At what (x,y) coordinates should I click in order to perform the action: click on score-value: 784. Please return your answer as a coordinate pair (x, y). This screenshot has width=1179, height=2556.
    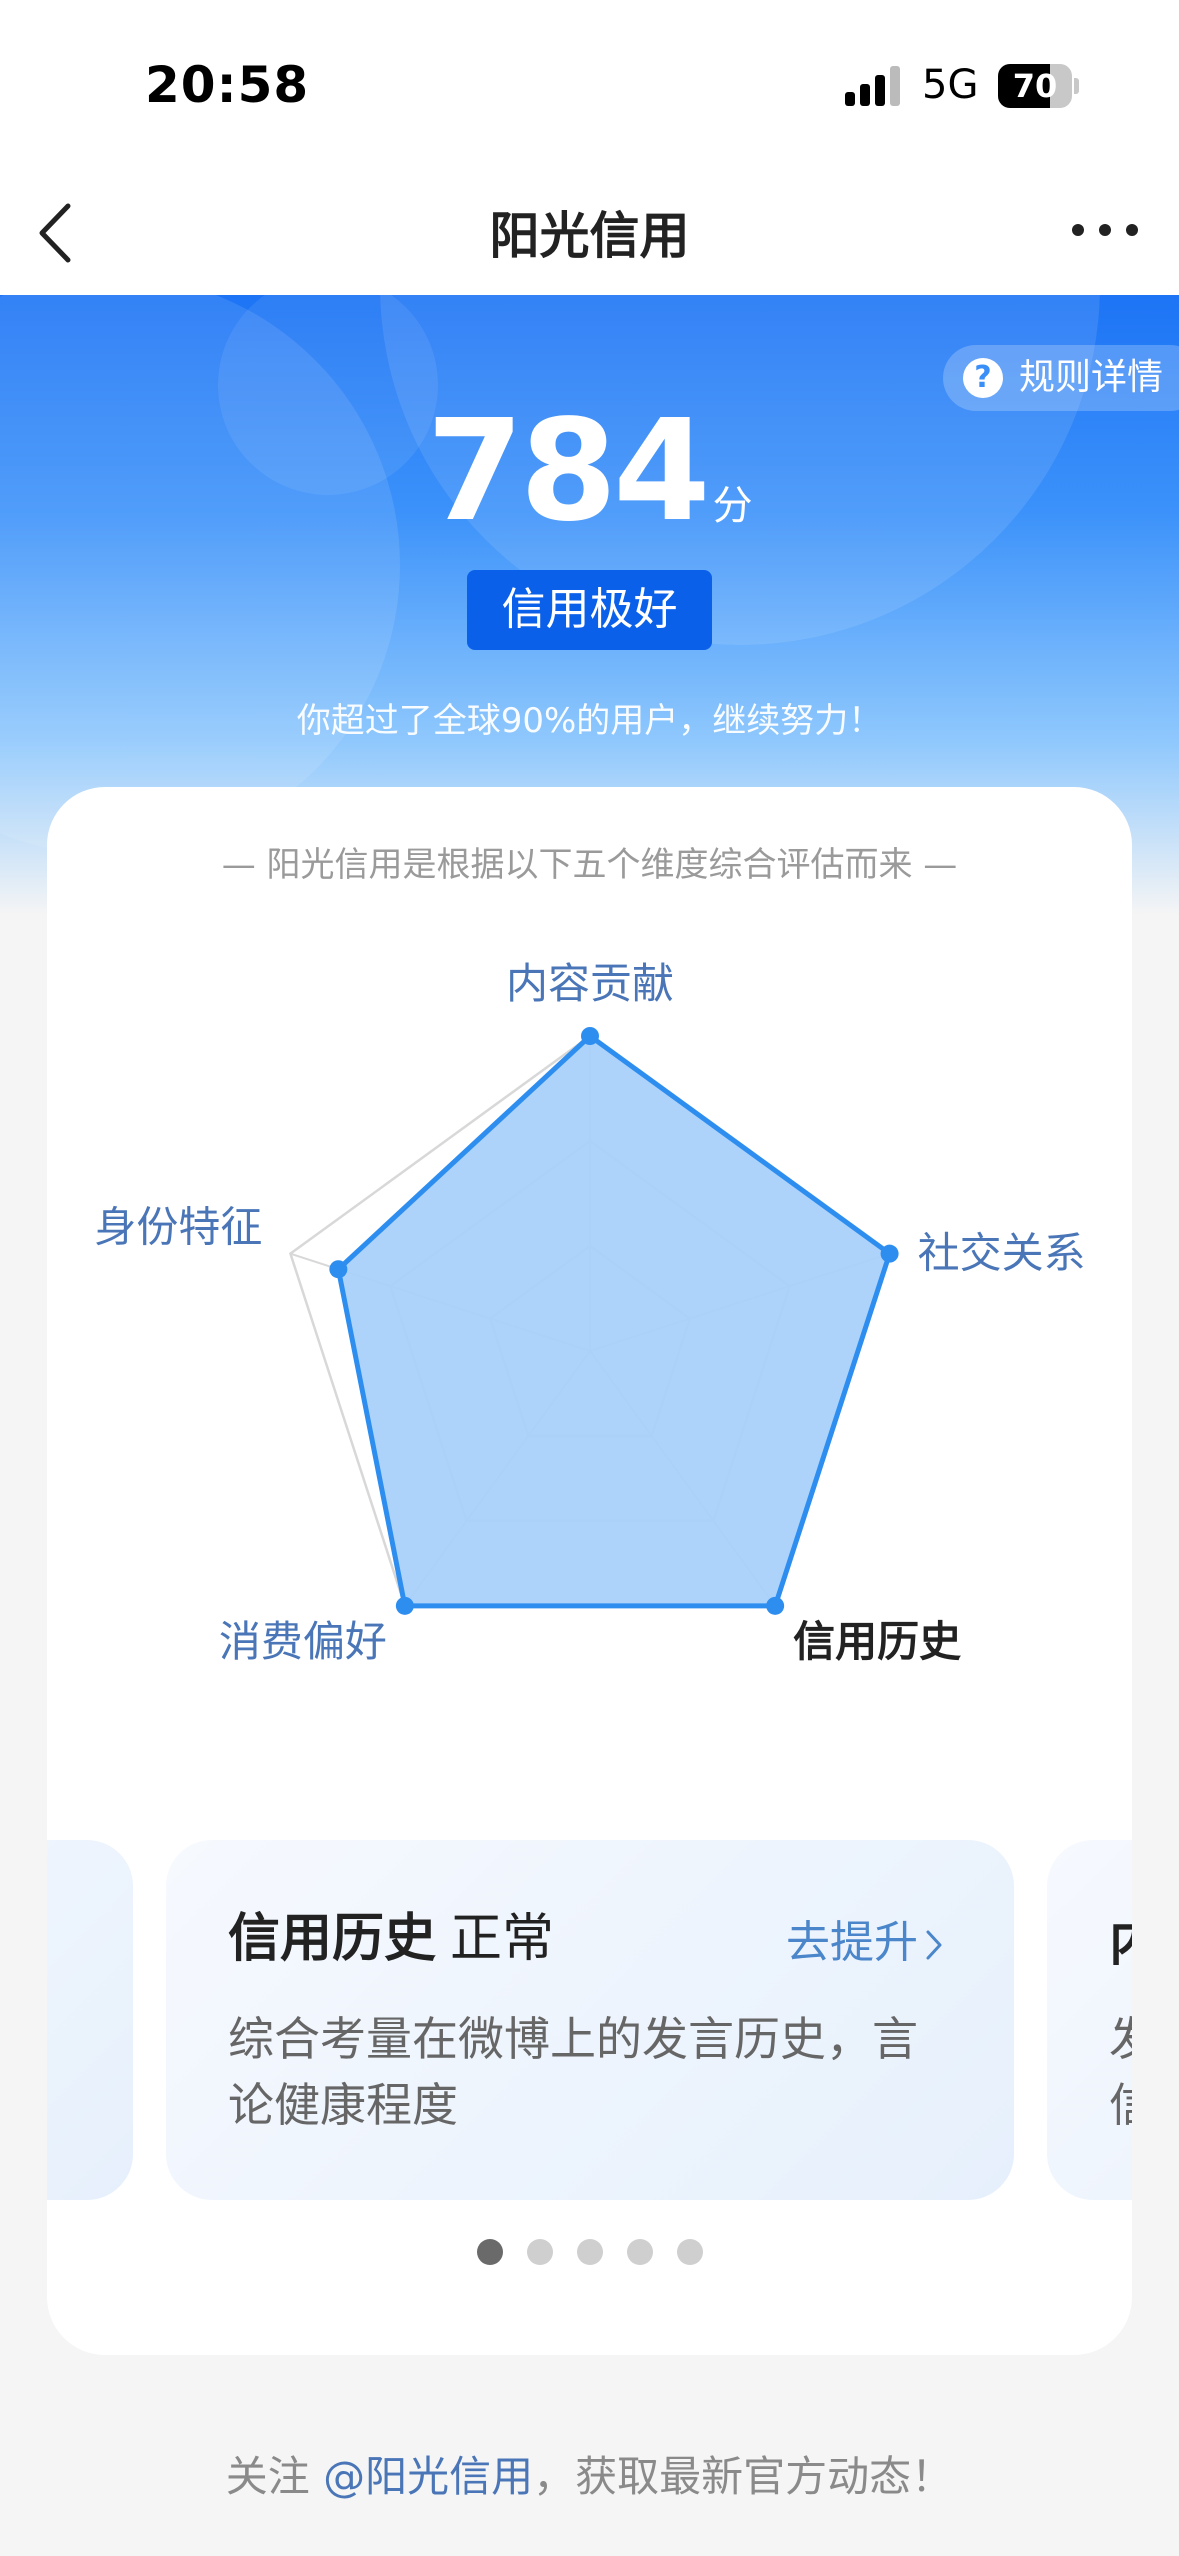
    Looking at the image, I should click on (568, 471).